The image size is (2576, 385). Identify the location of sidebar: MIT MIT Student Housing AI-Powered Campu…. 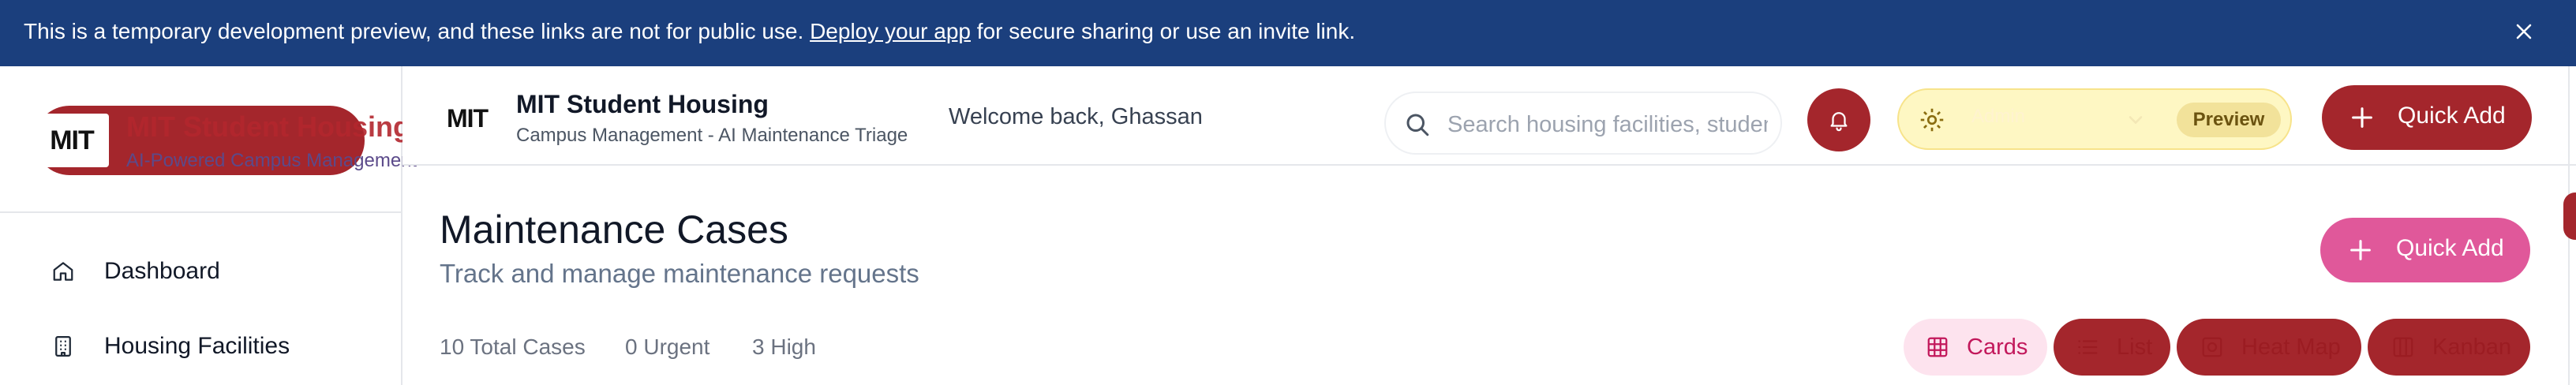
(208, 225).